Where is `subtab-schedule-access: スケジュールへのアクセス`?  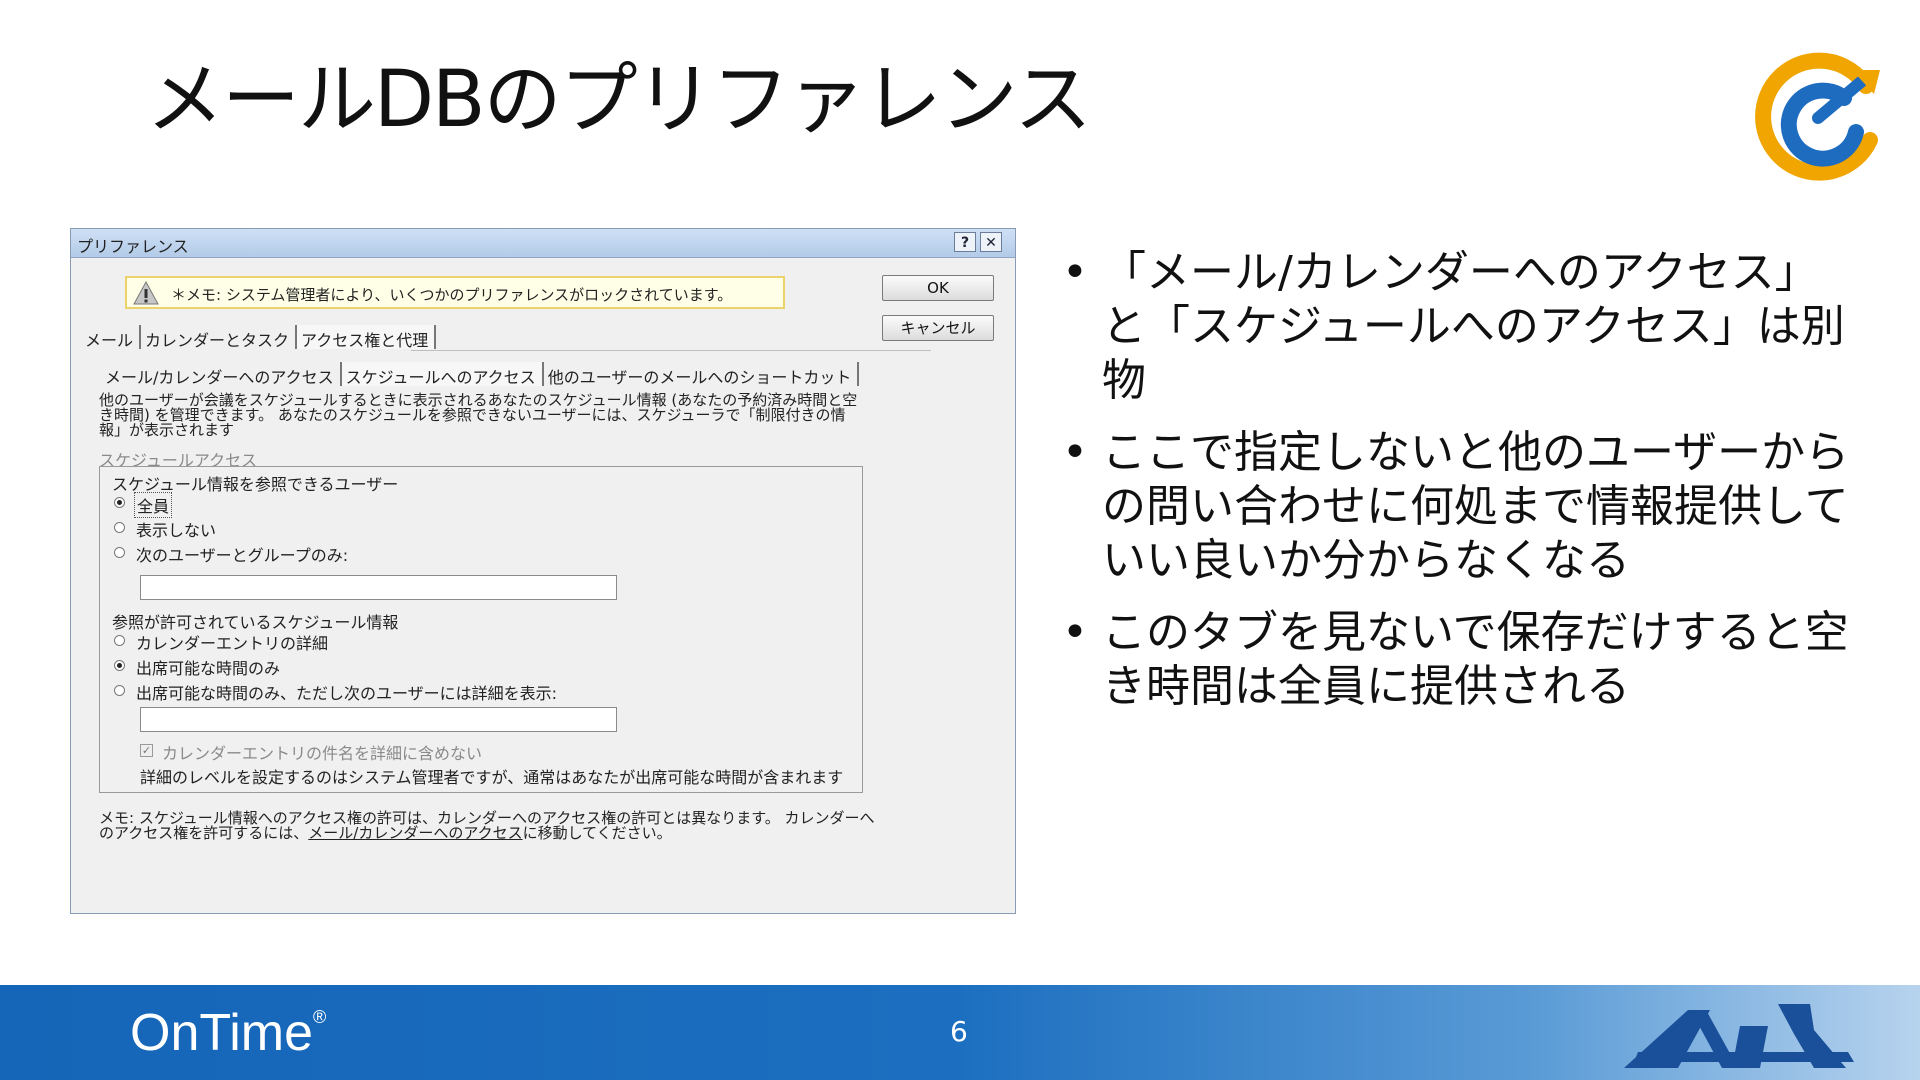 subtab-schedule-access: スケジュールへのアクセス is located at coordinates (442, 374).